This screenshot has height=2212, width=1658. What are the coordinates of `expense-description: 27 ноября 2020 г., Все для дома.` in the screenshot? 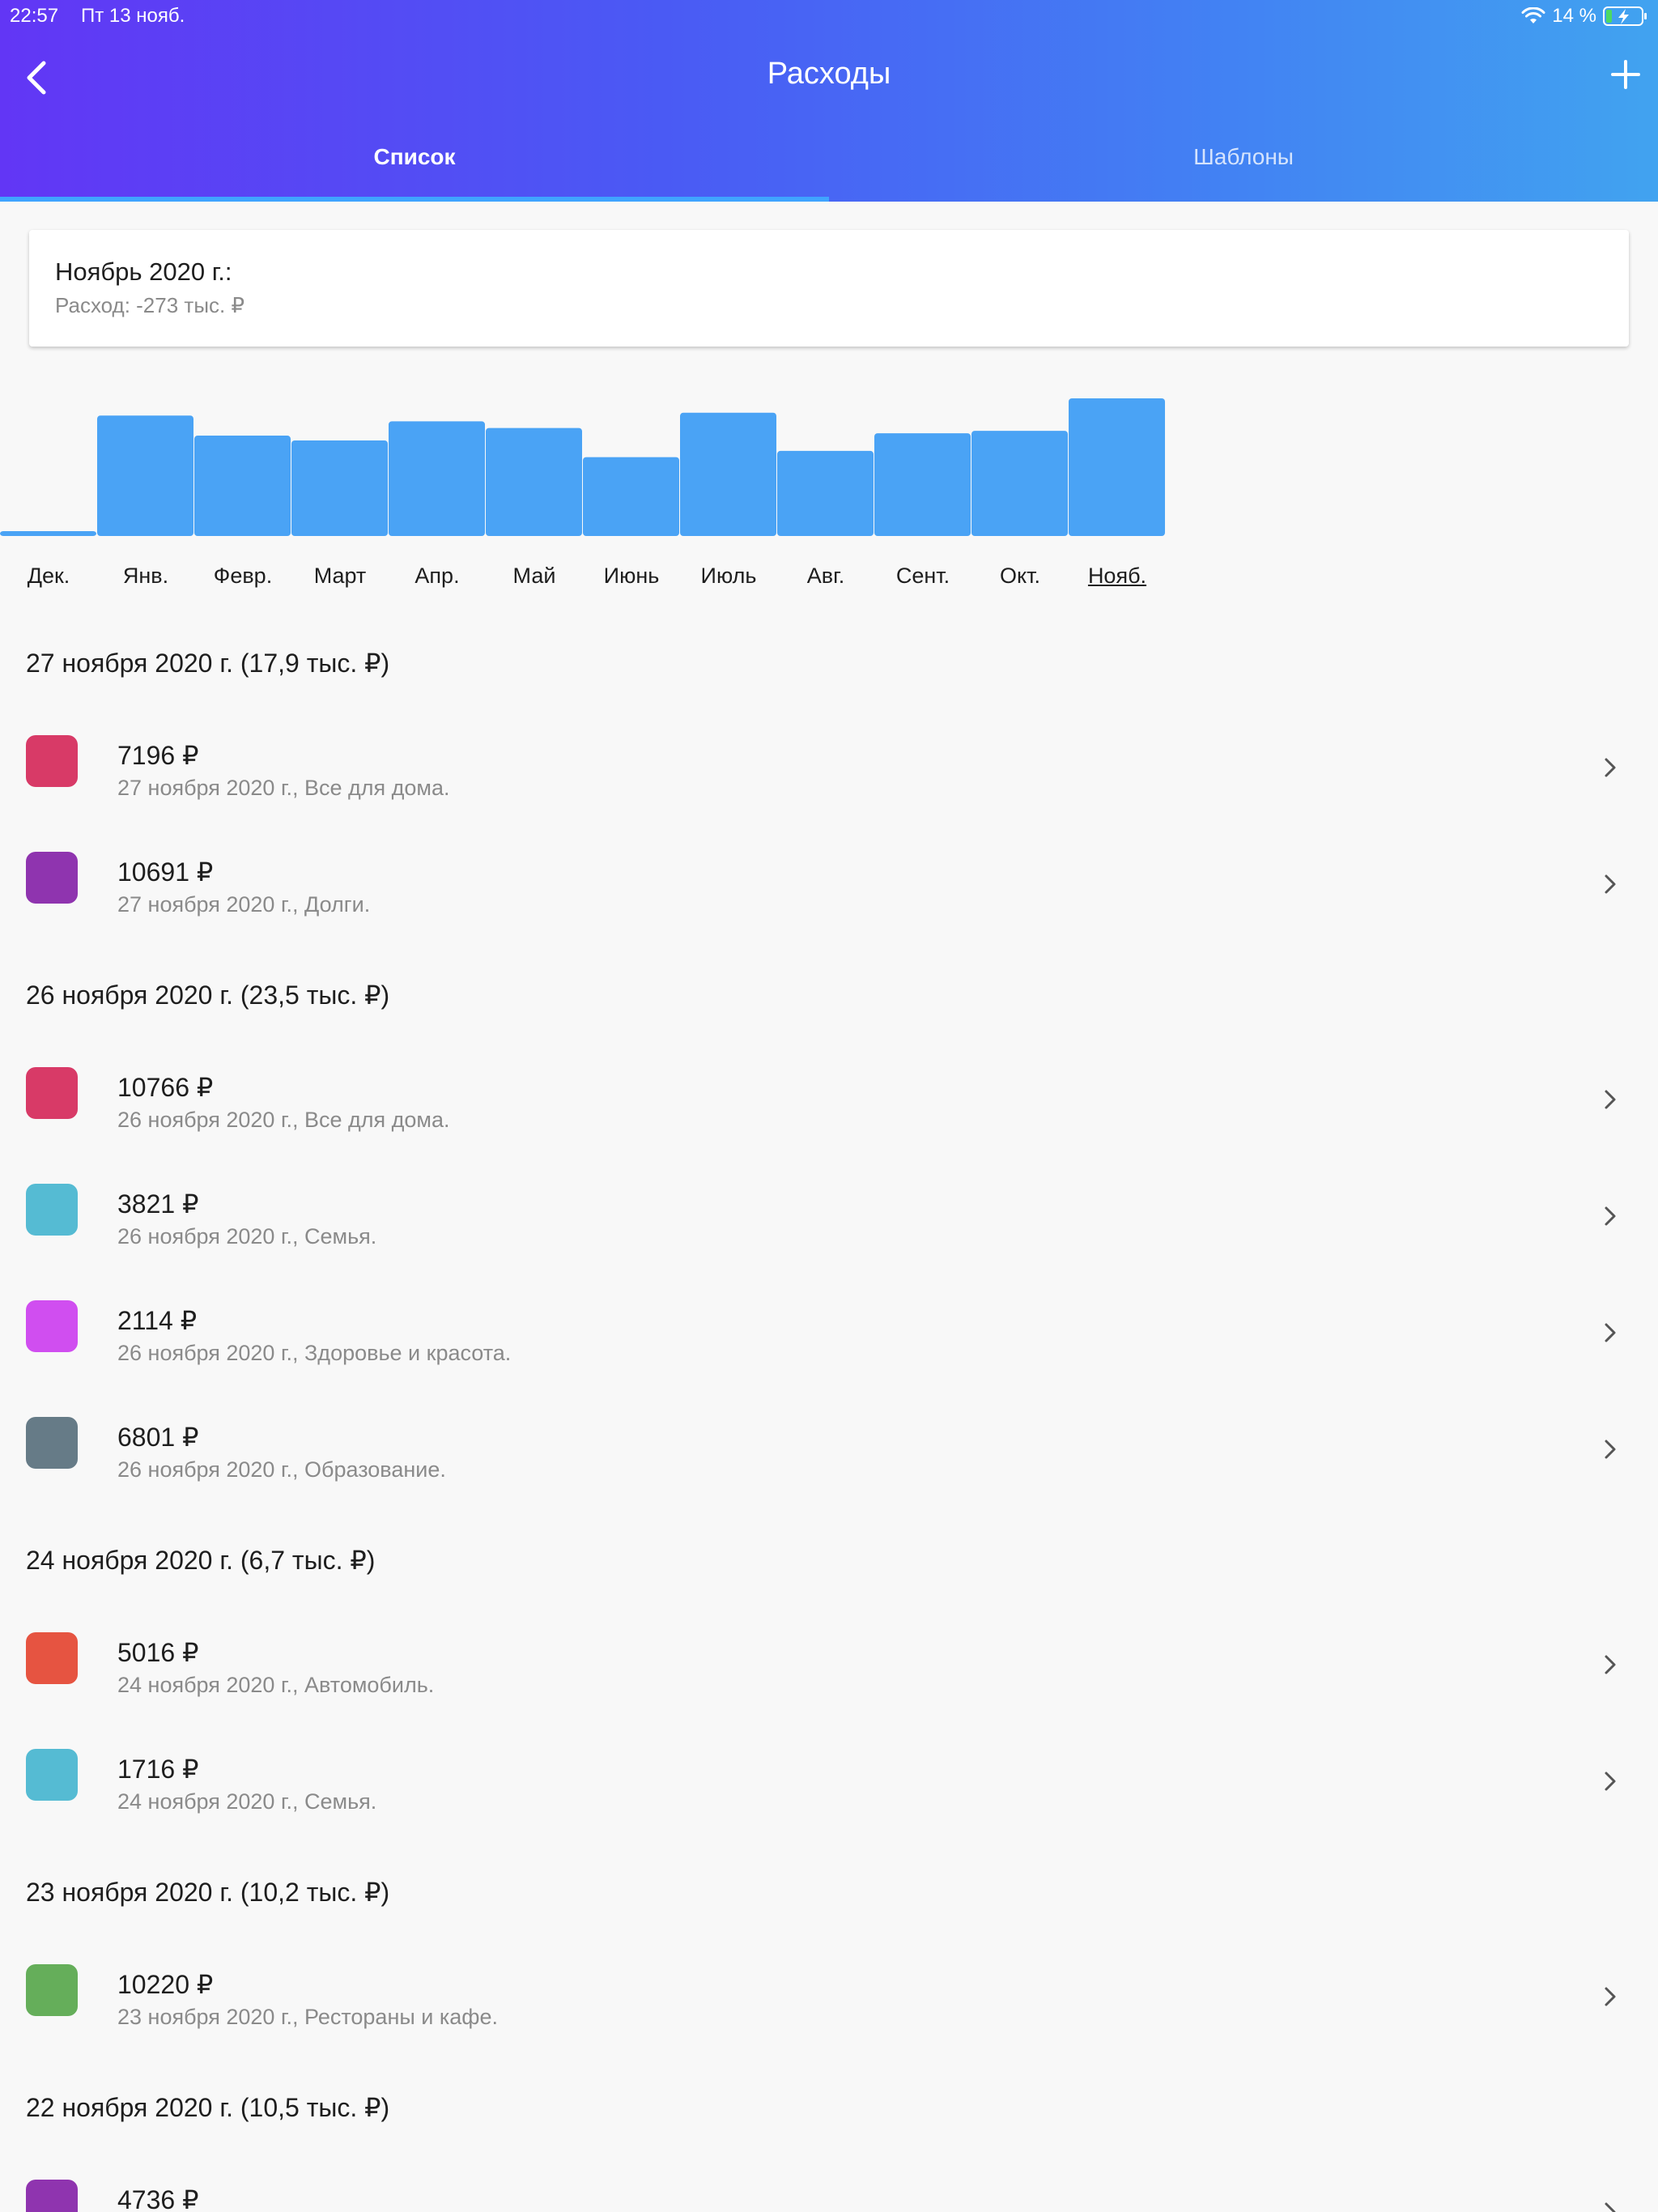 It's located at (283, 788).